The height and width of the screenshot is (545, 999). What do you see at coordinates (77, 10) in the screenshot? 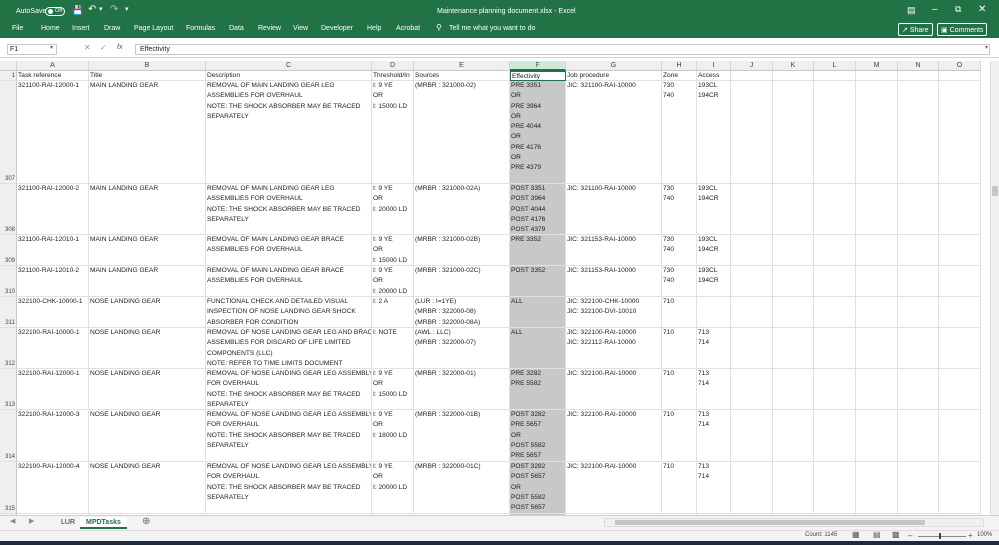
I see `save-icon: 💾` at bounding box center [77, 10].